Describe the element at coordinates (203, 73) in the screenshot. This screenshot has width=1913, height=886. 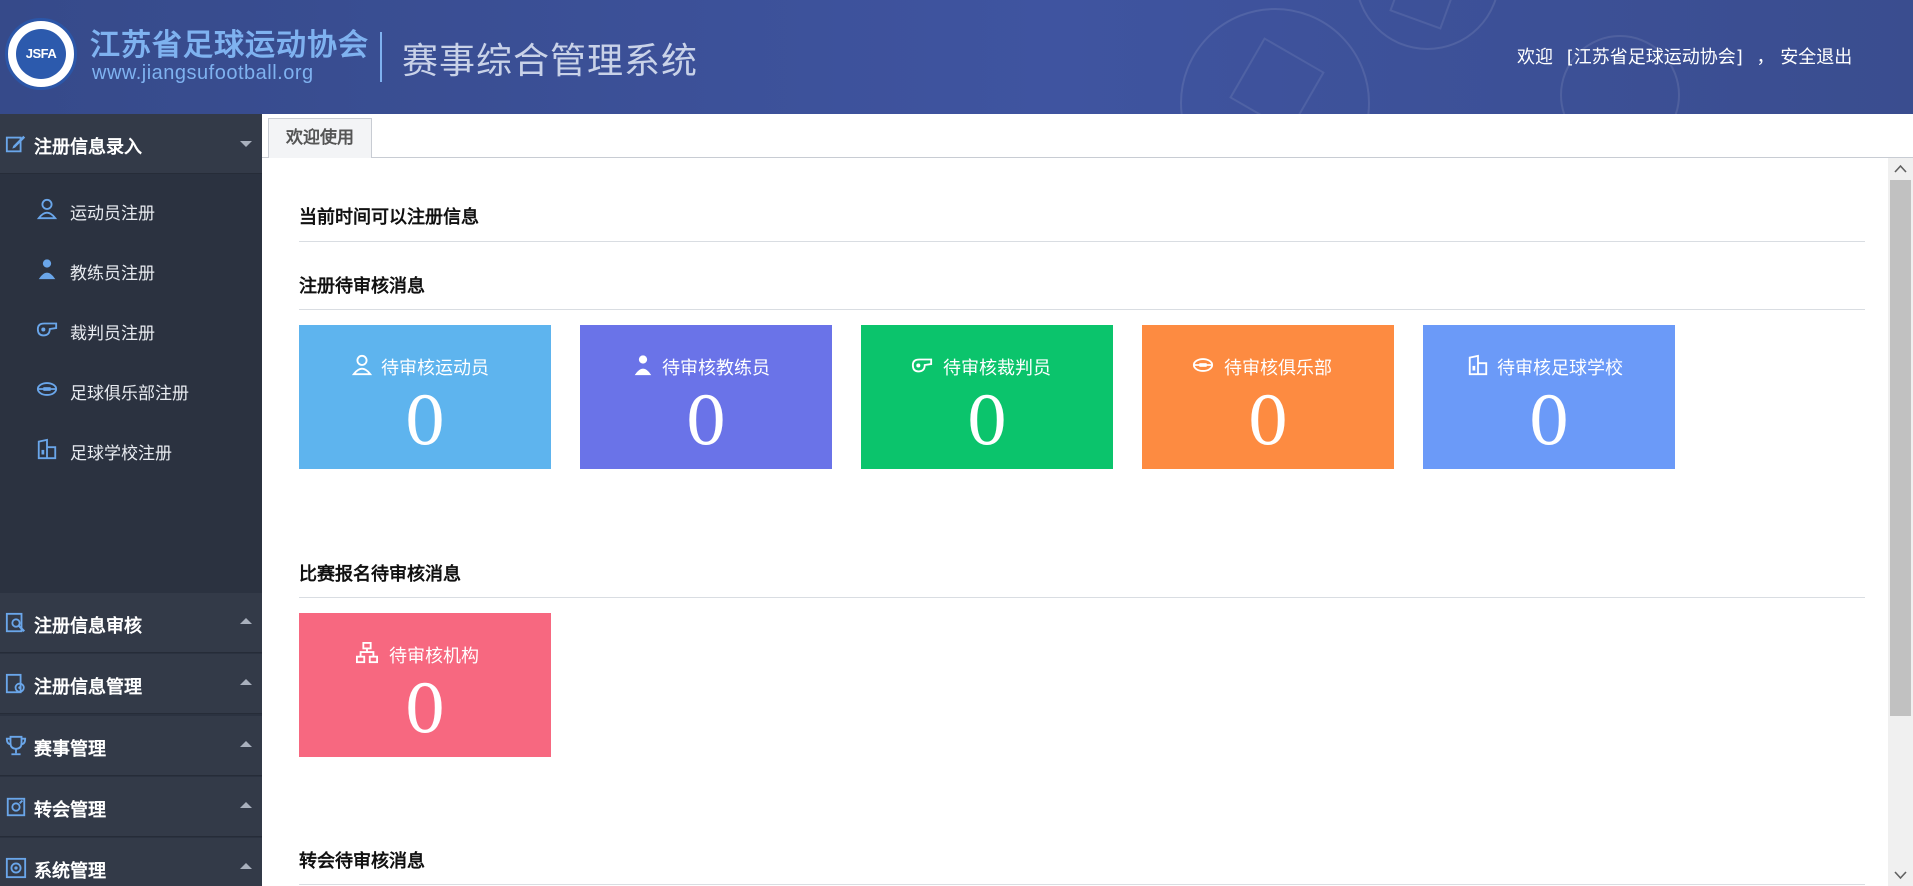
I see `org-url: www.jiangsufootball.org` at that location.